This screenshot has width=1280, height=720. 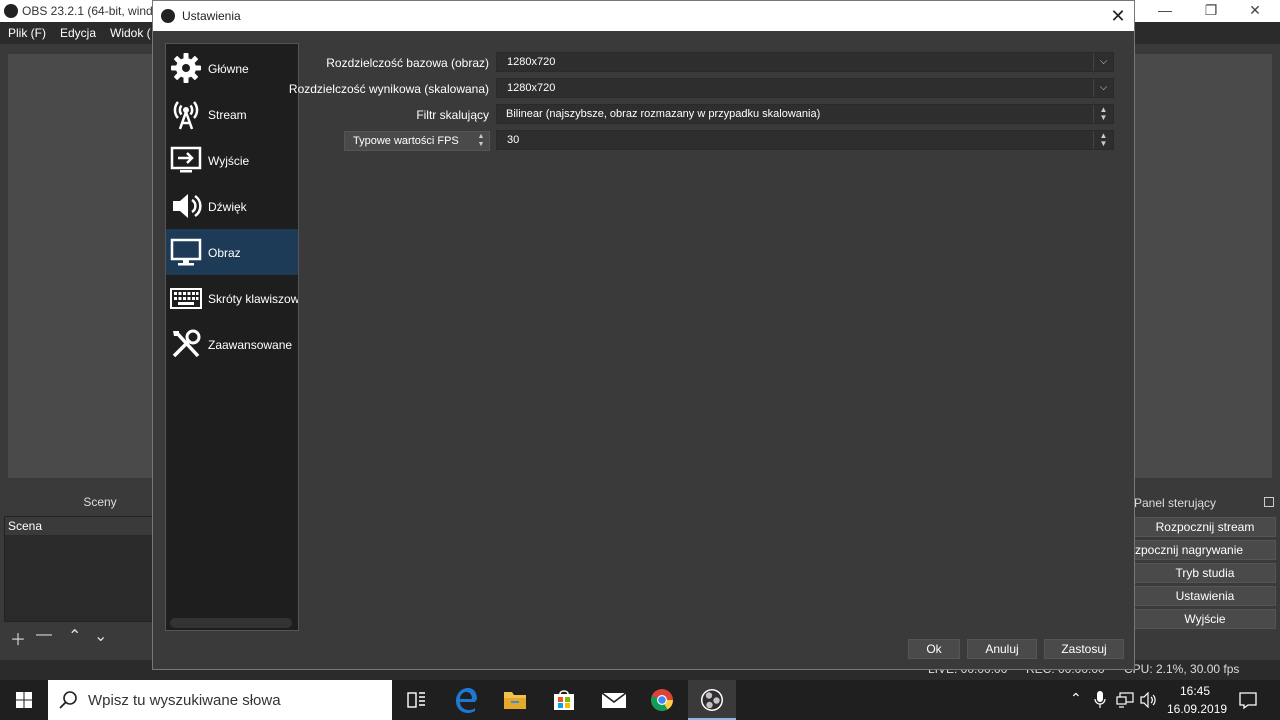 I want to click on sidebar-item-output: Wyjście, so click(x=232, y=160).